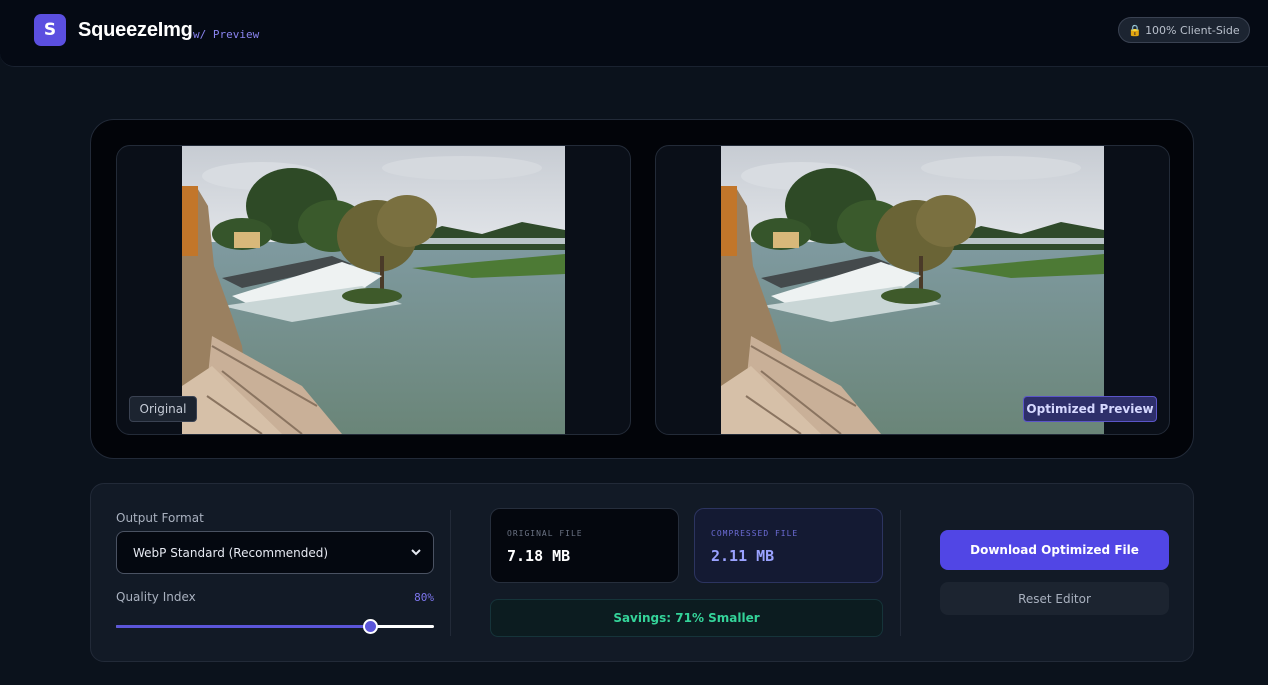 This screenshot has width=1268, height=685. What do you see at coordinates (1054, 598) in the screenshot?
I see `reset-button: Reset Editor` at bounding box center [1054, 598].